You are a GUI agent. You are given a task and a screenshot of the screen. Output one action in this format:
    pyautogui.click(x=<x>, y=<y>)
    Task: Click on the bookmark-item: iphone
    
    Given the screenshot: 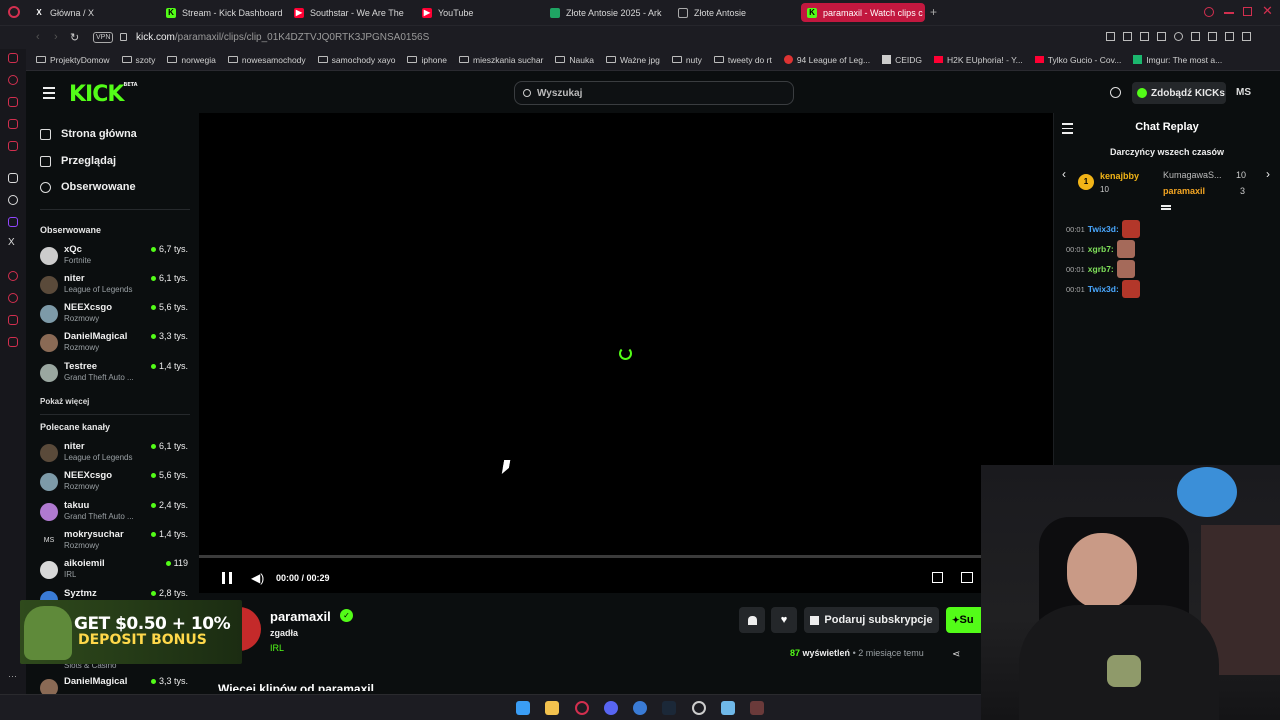 What is the action you would take?
    pyautogui.click(x=427, y=60)
    